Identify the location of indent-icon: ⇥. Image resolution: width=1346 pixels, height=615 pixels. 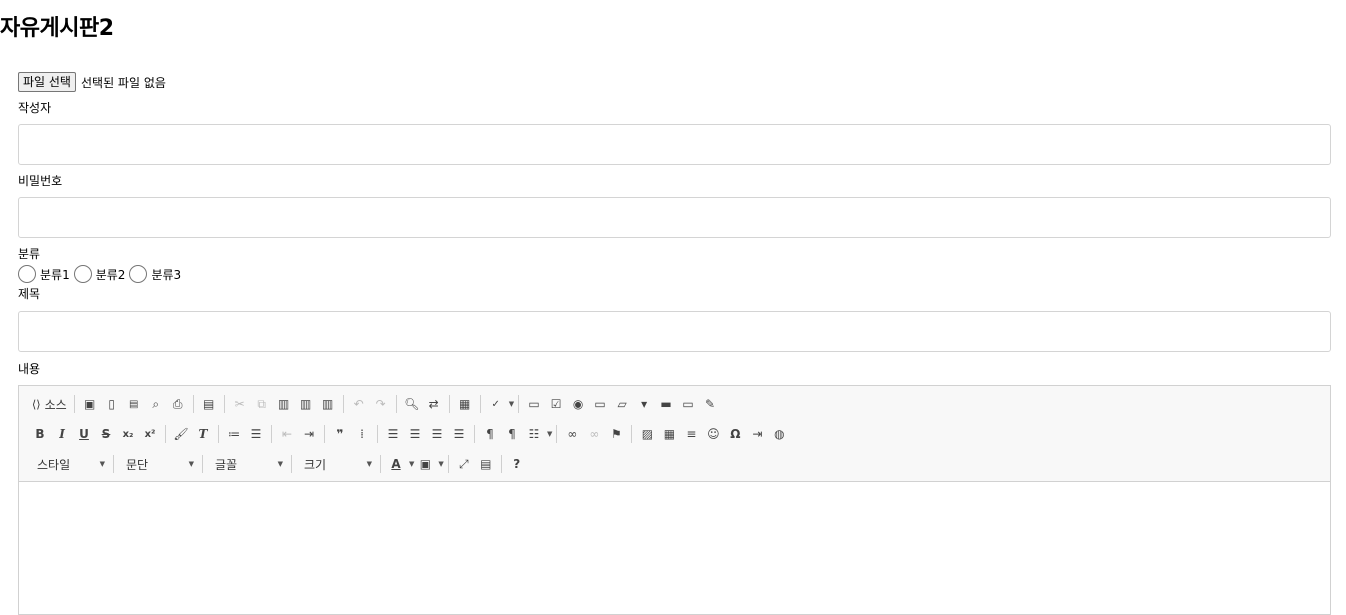
(309, 434).